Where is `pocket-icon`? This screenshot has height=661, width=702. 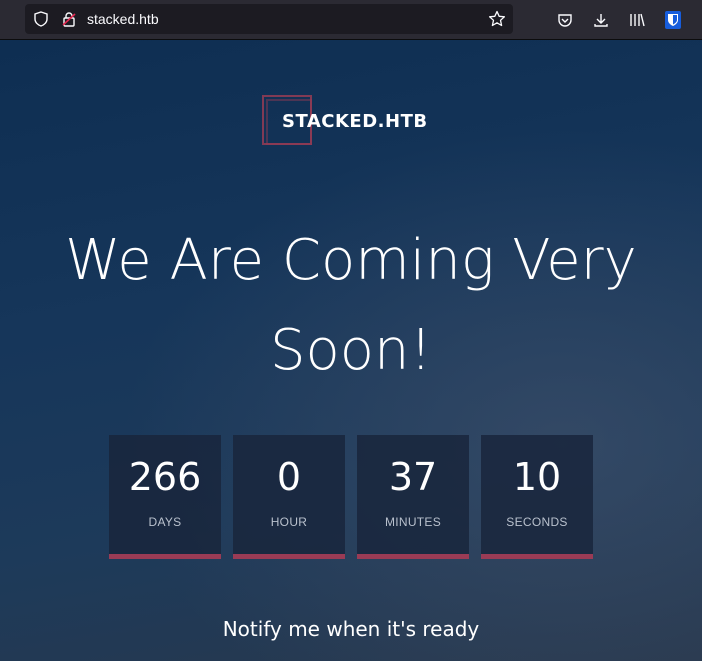 pocket-icon is located at coordinates (565, 20).